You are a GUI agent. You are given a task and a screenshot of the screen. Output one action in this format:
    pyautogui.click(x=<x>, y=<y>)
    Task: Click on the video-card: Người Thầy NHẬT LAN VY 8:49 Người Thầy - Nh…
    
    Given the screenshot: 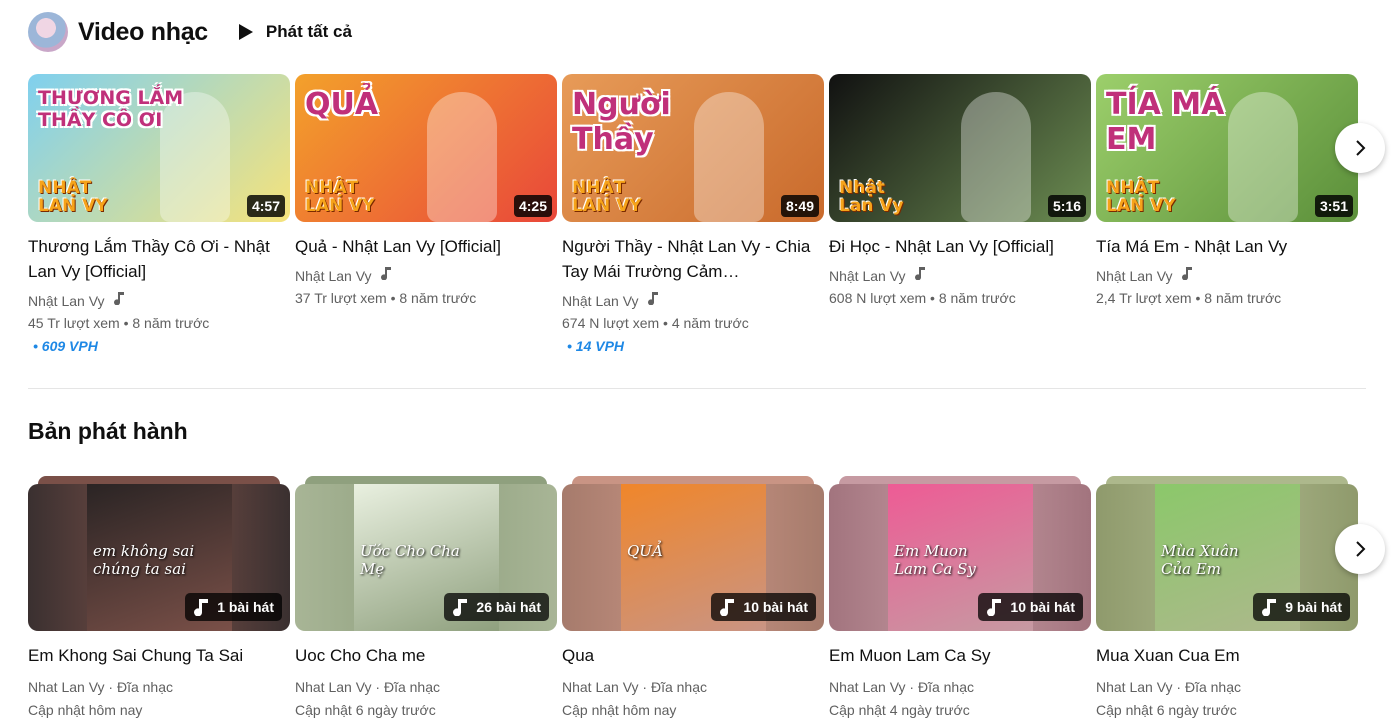 What is the action you would take?
    pyautogui.click(x=693, y=216)
    